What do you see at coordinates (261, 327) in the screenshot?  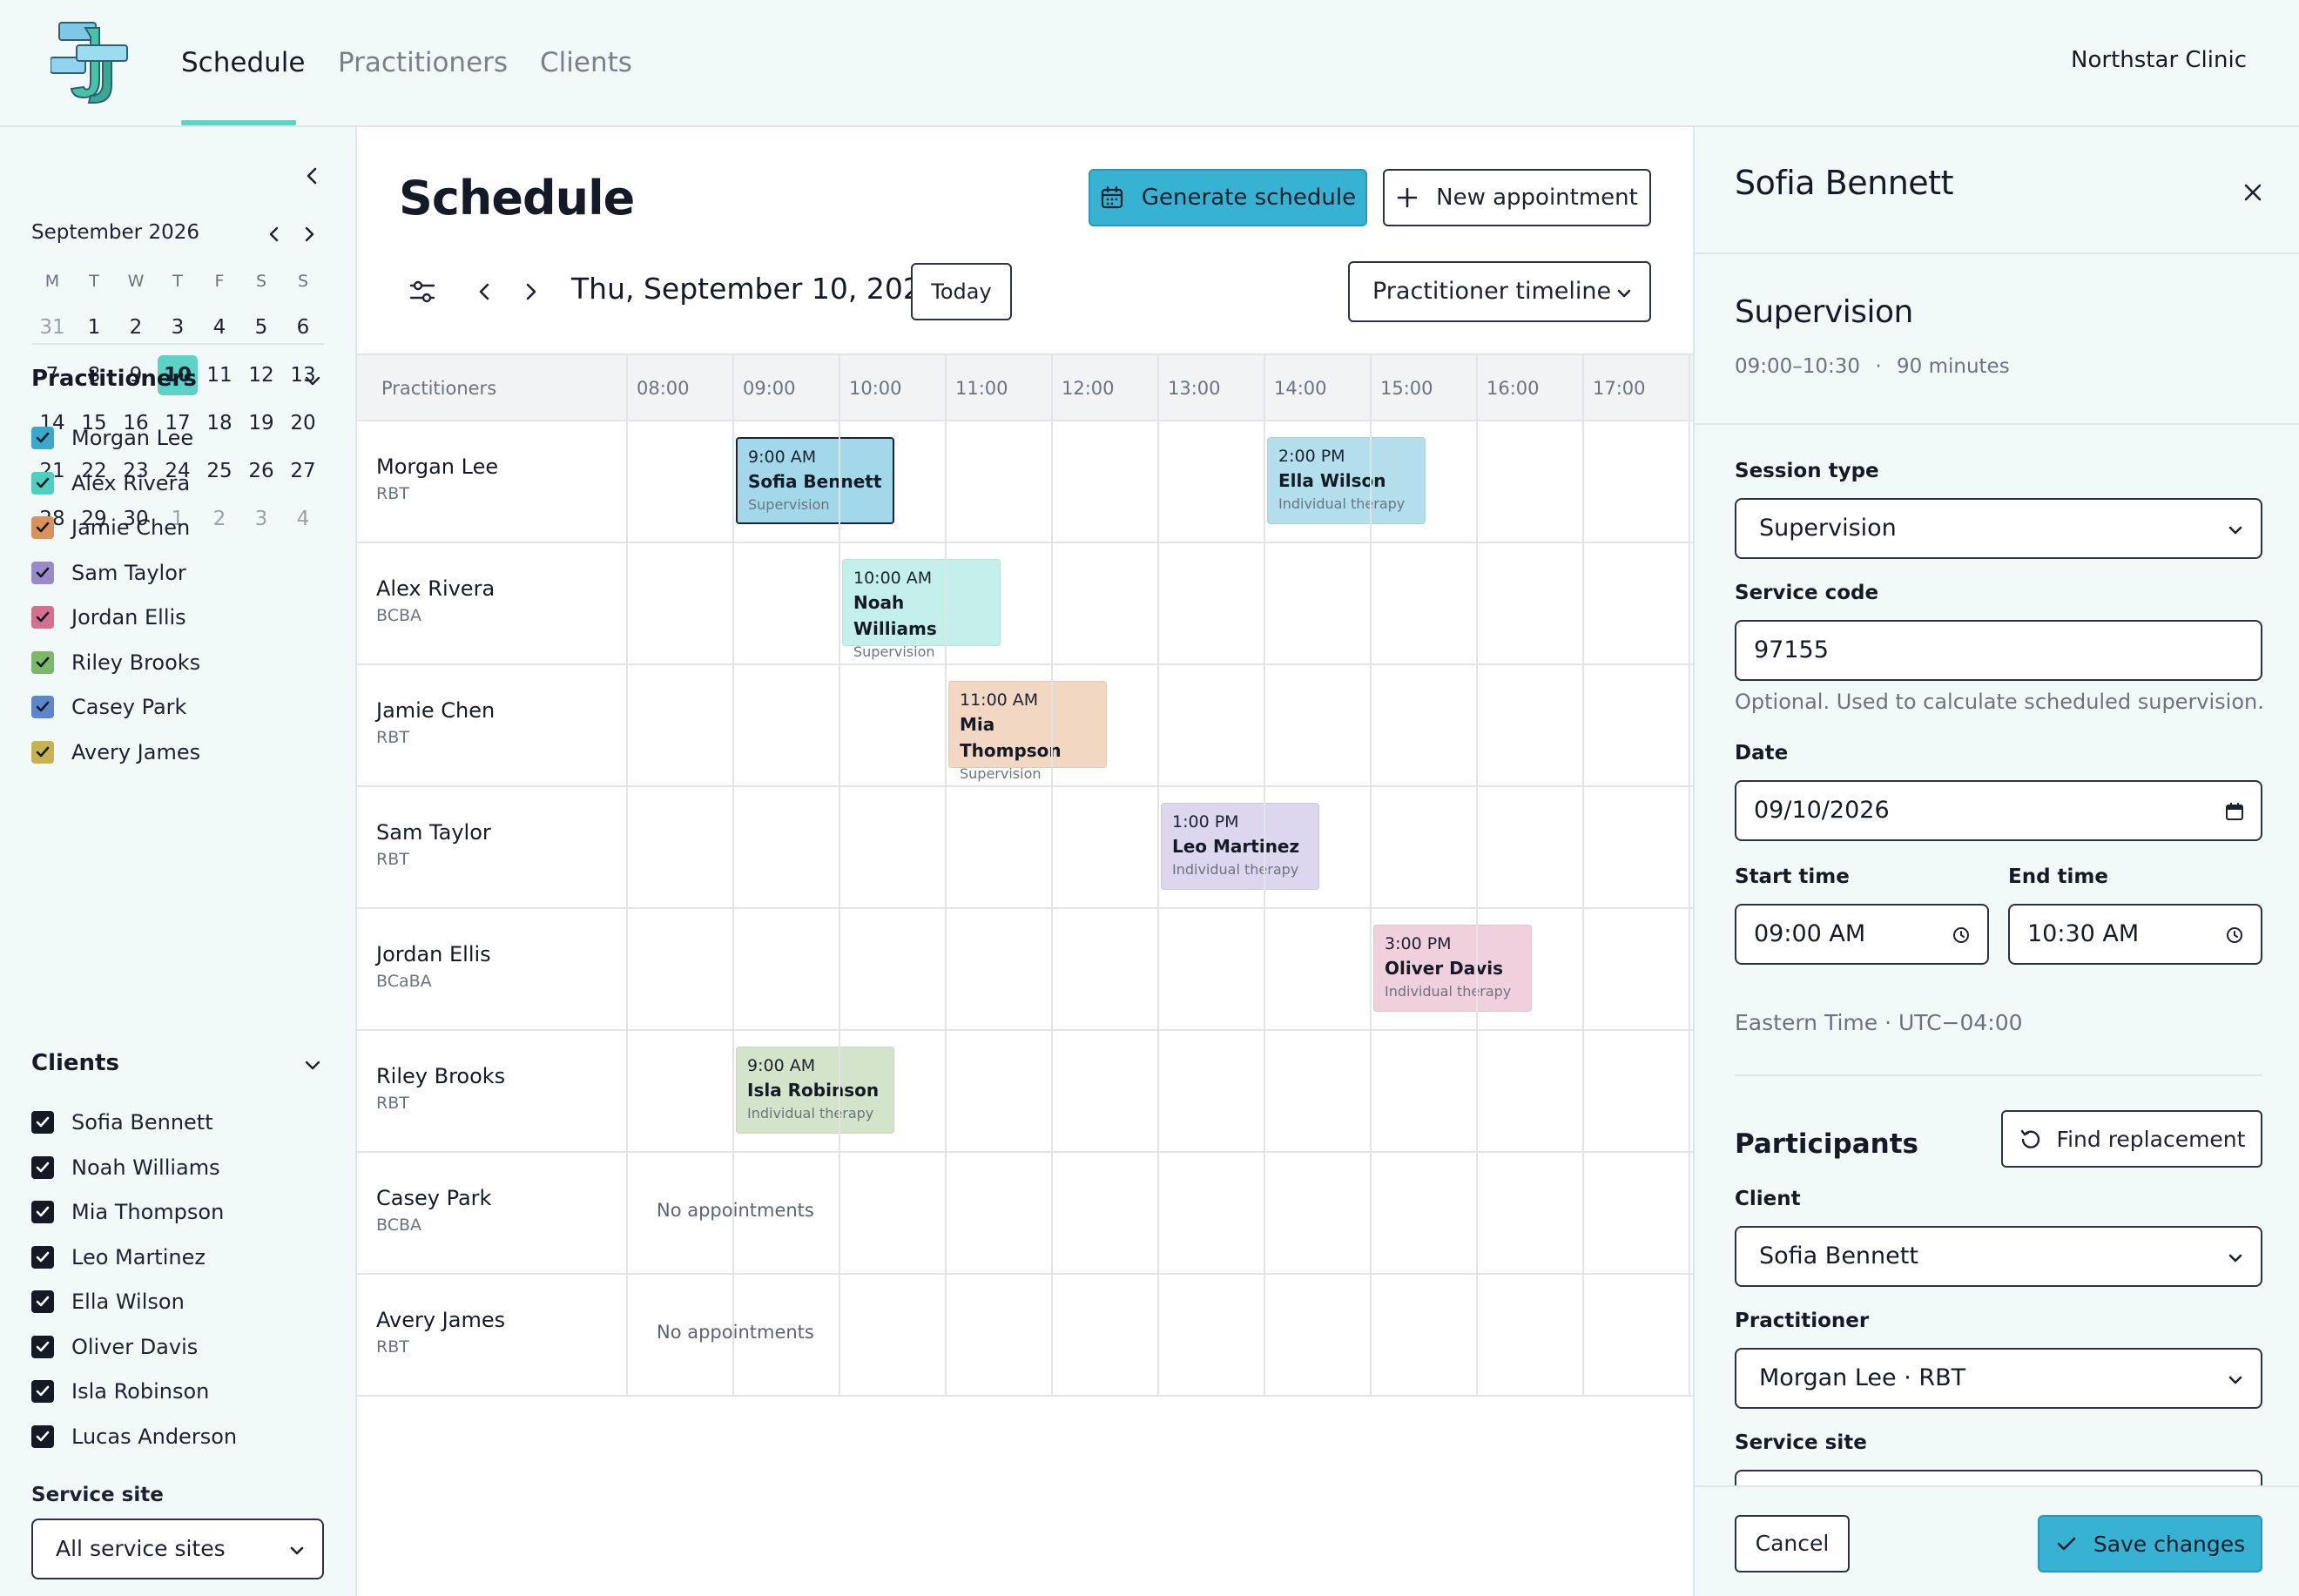 I see `calendar-day: 5` at bounding box center [261, 327].